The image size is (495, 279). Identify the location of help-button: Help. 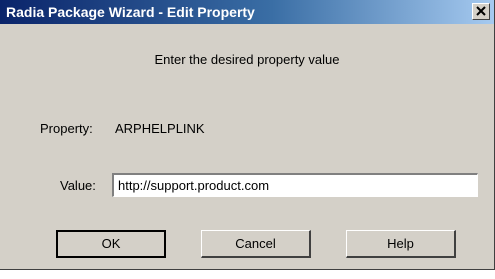
(401, 244).